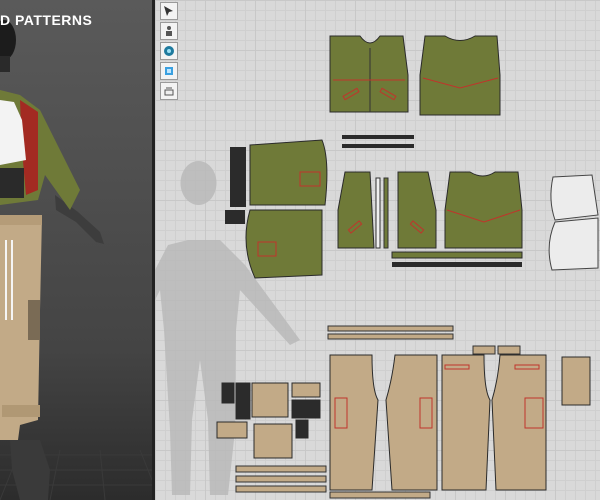 The width and height of the screenshot is (600, 500). I want to click on pattern-pants-belt-loops, so click(496, 350).